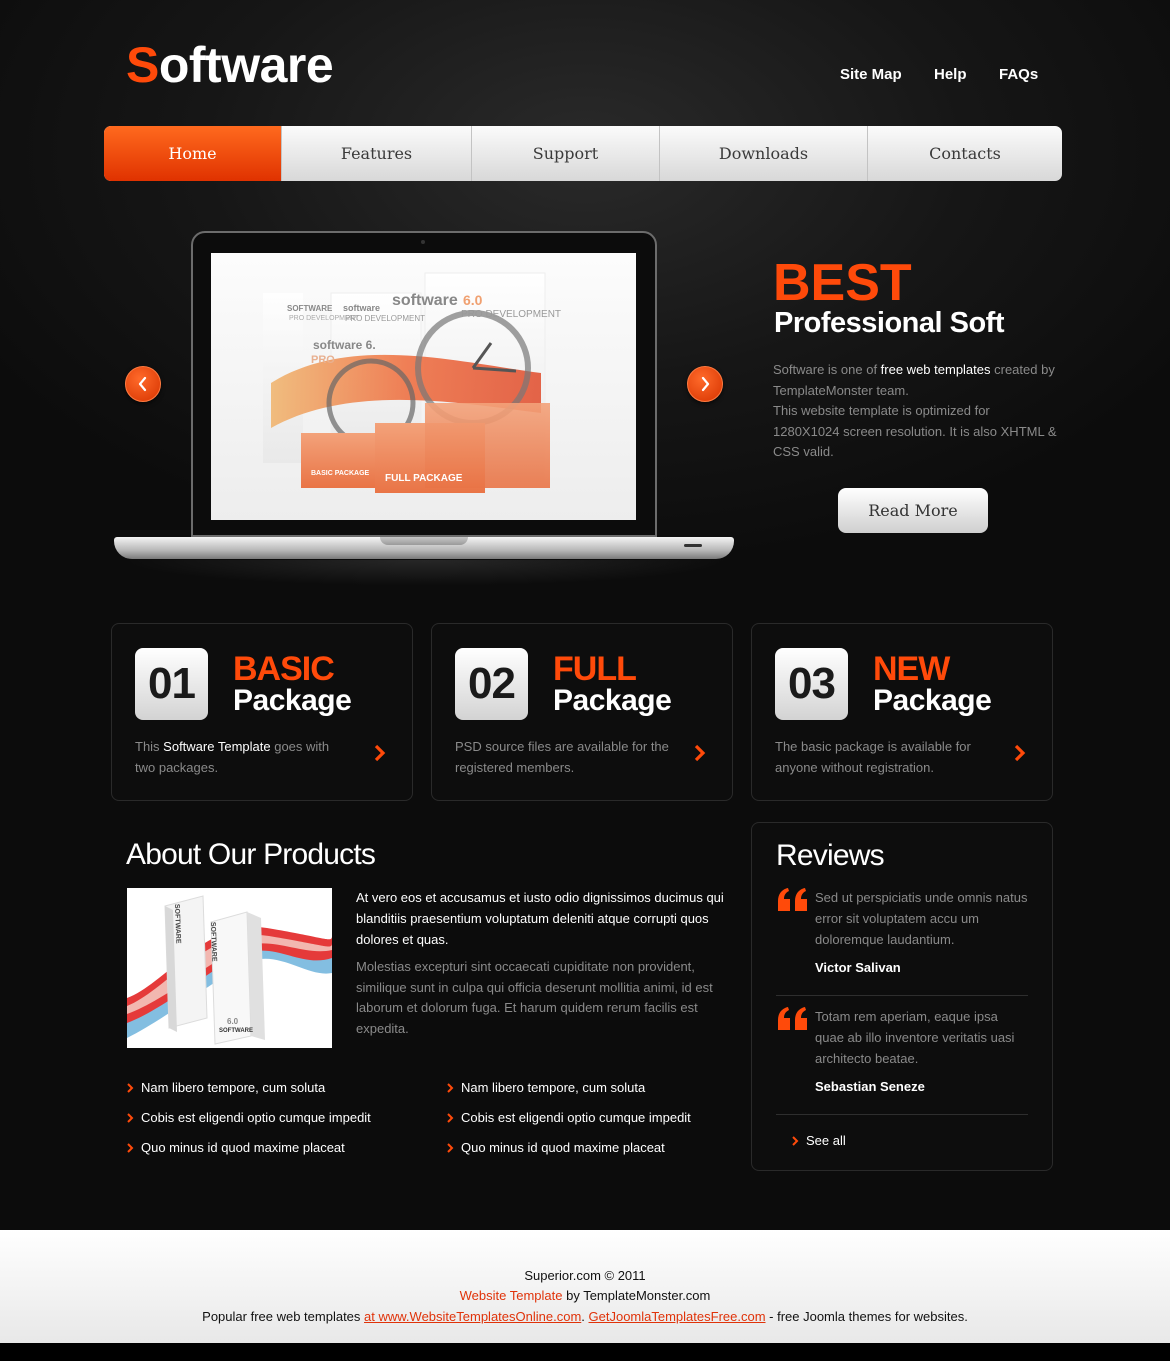 The height and width of the screenshot is (1361, 1170). Describe the element at coordinates (677, 1316) in the screenshot. I see `getjoomlatemplatesfree-link: GetJoomlaTemplatesFree.com` at that location.